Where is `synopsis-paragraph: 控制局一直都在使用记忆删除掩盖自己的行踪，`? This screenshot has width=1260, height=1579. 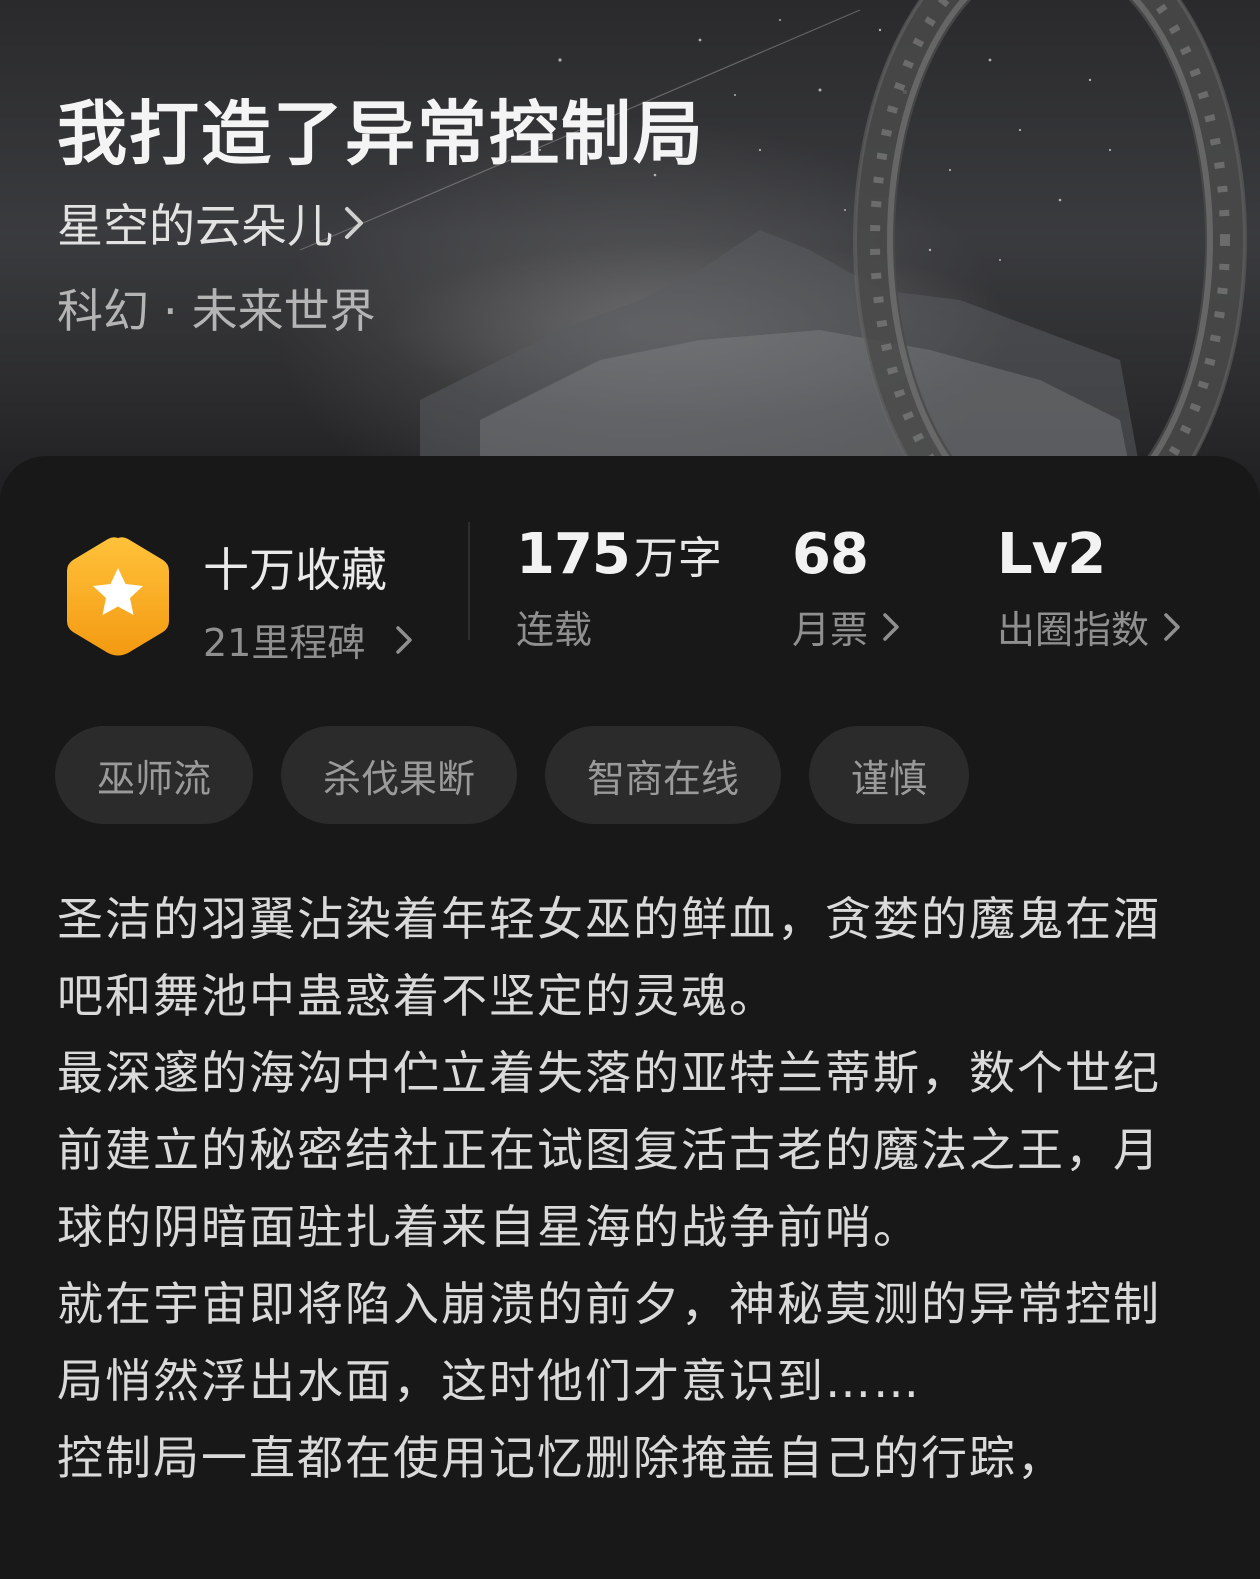
synopsis-paragraph: 控制局一直都在使用记忆删除掩盖自己的行踪， is located at coordinates (561, 1458).